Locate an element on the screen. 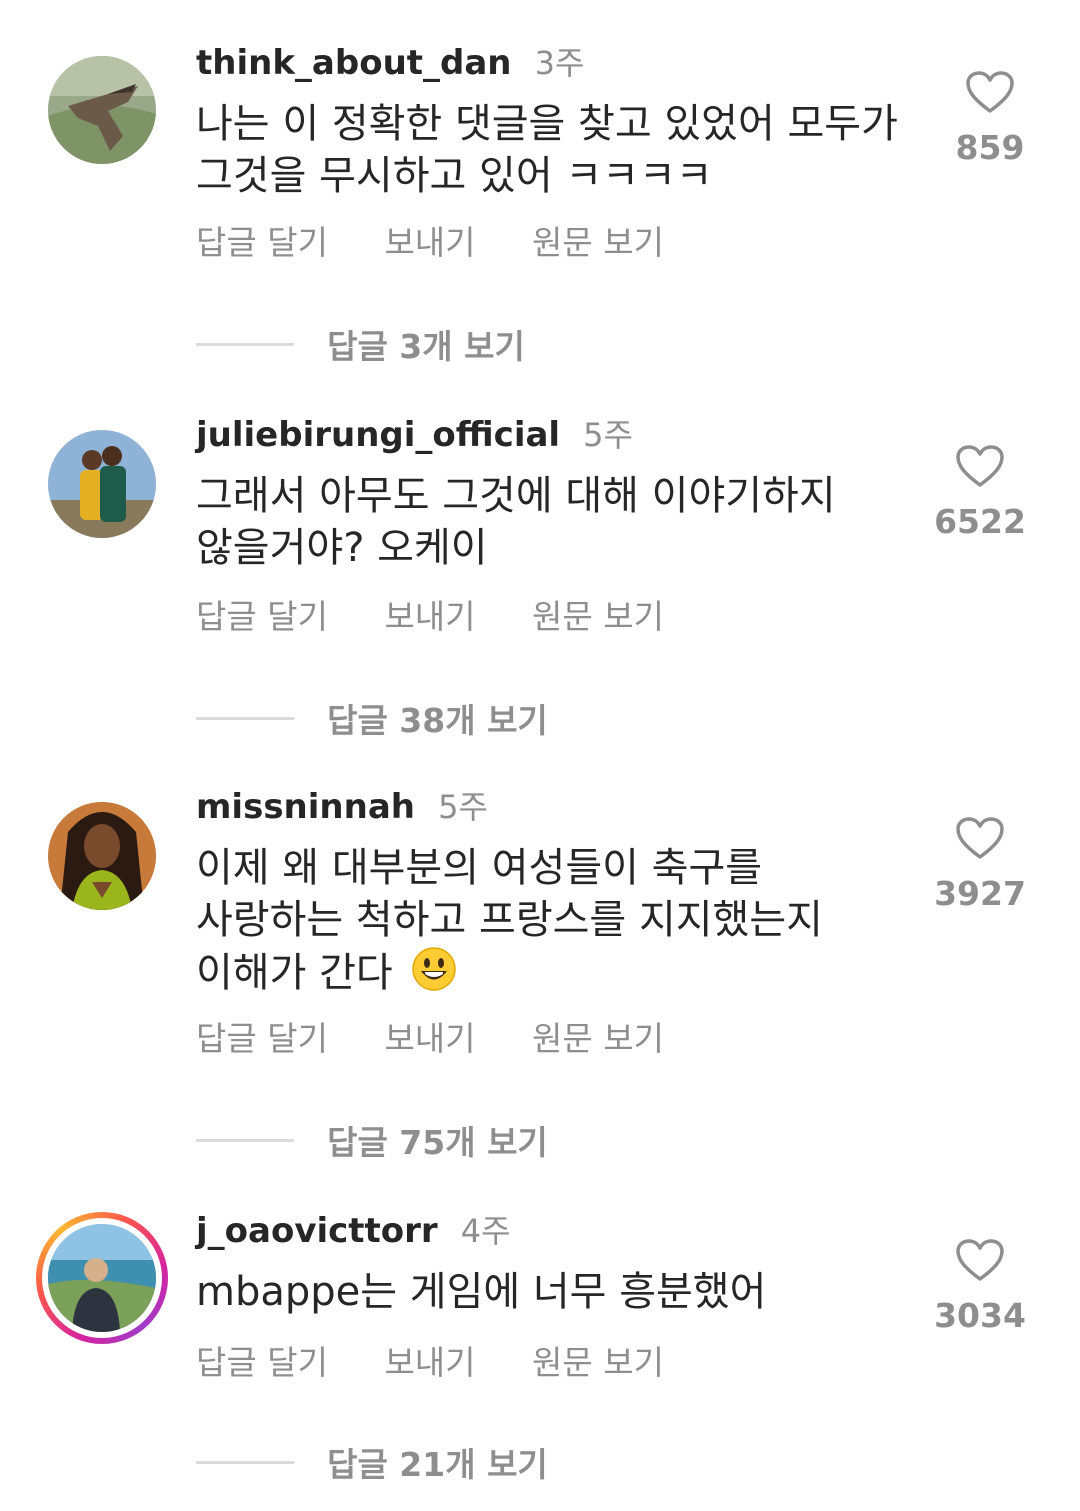 The width and height of the screenshot is (1080, 1511). comment-header: think_about_dan 3주 is located at coordinates (390, 61).